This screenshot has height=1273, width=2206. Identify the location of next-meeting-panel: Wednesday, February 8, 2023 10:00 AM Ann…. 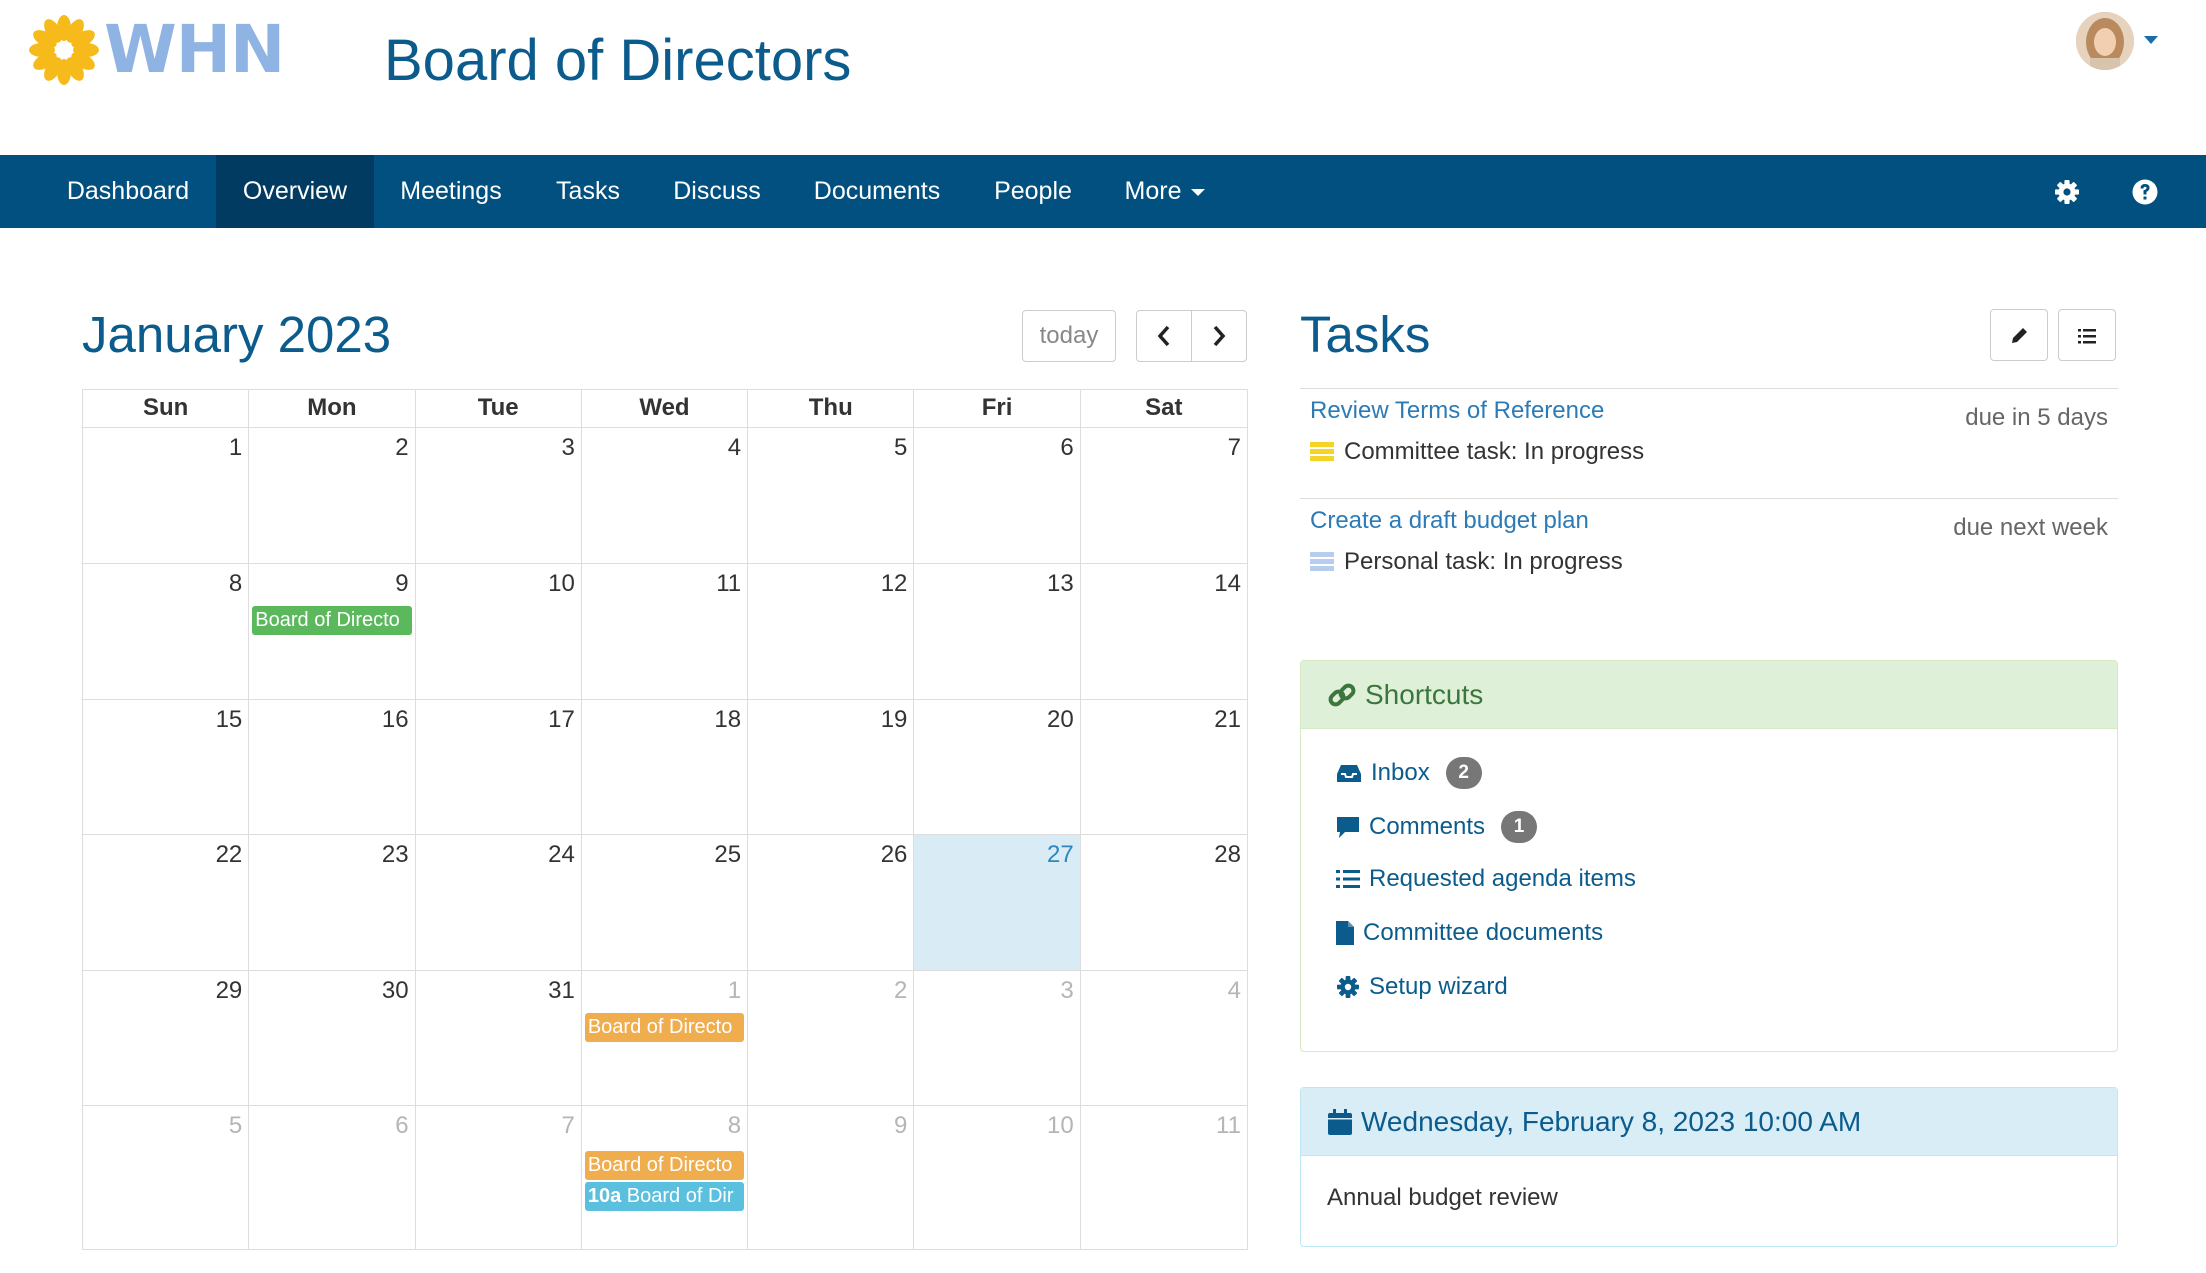
(1709, 1167).